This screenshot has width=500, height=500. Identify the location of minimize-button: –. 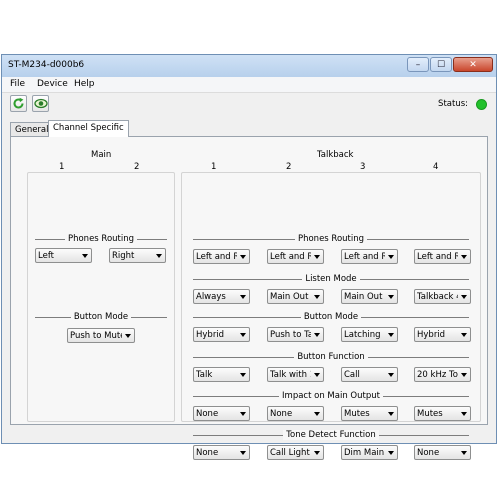
(418, 64).